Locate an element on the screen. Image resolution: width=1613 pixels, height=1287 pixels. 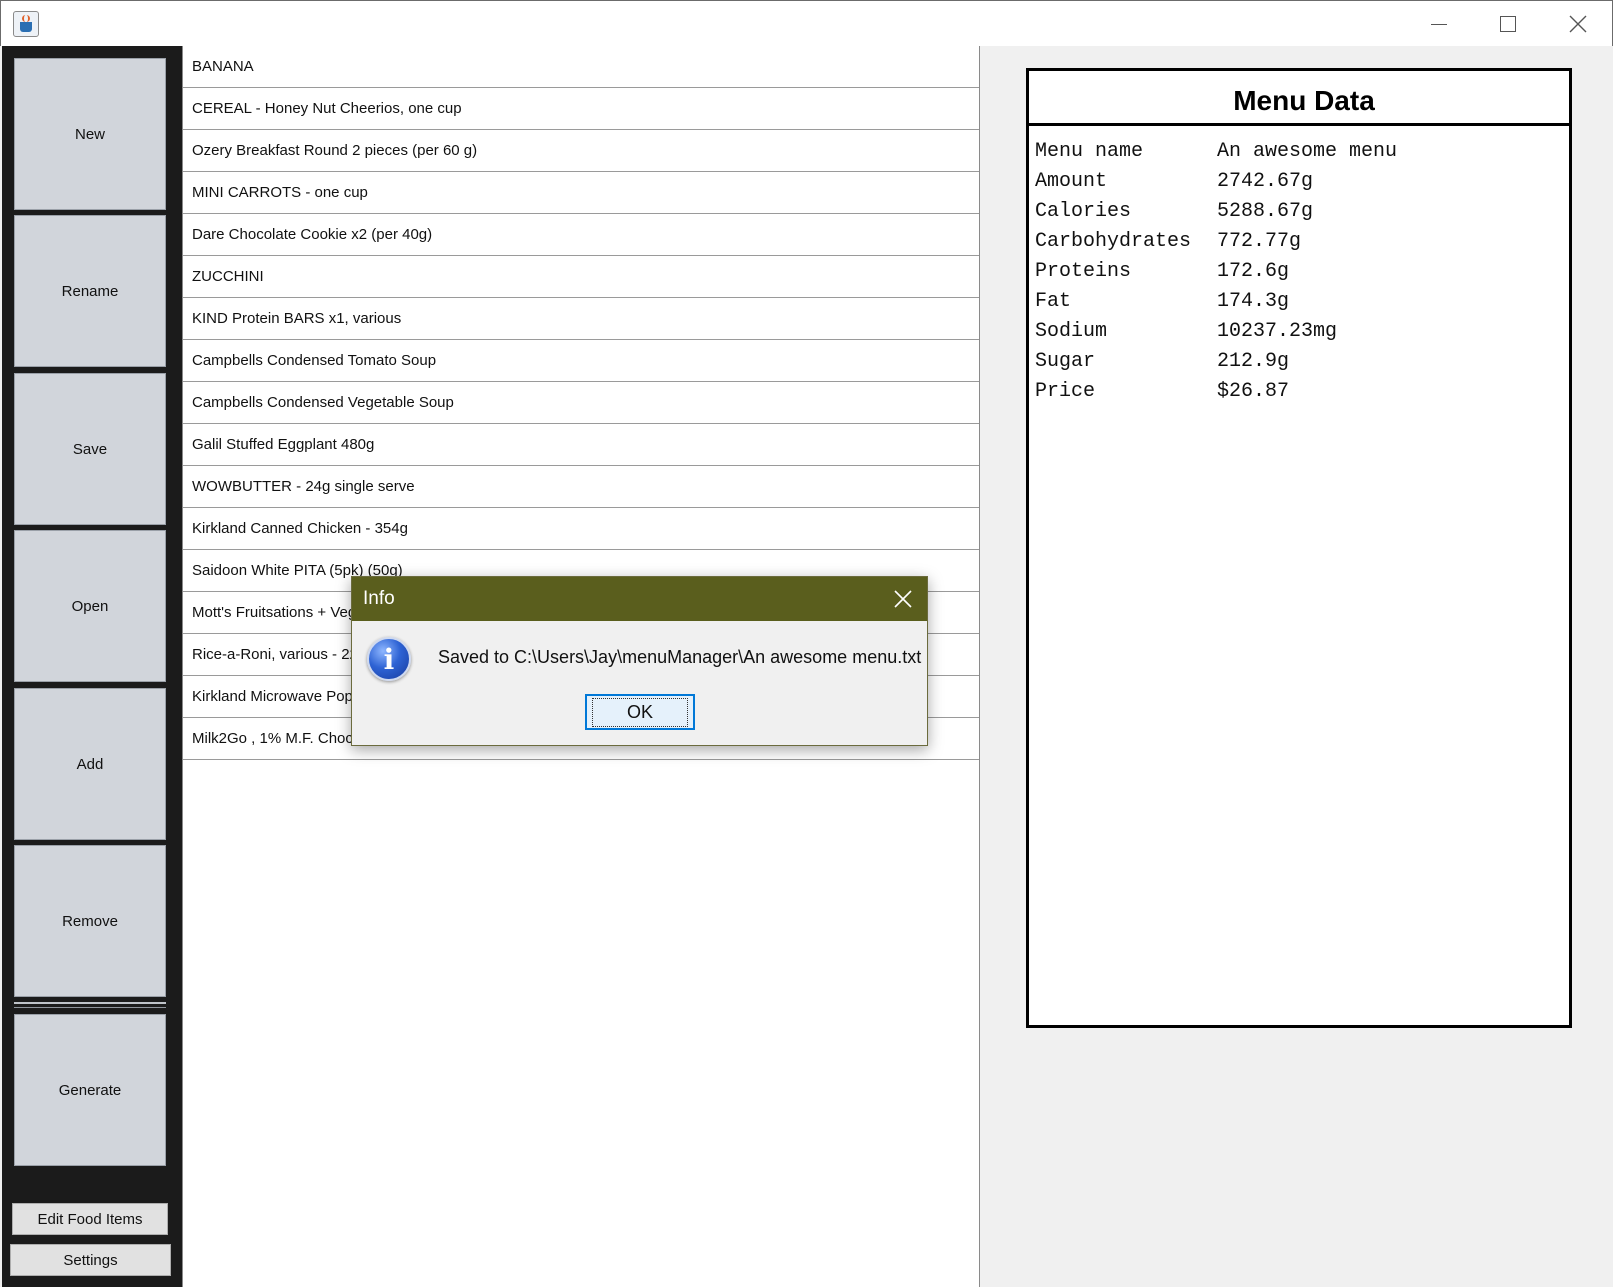
rename-button: Rename is located at coordinates (90, 291).